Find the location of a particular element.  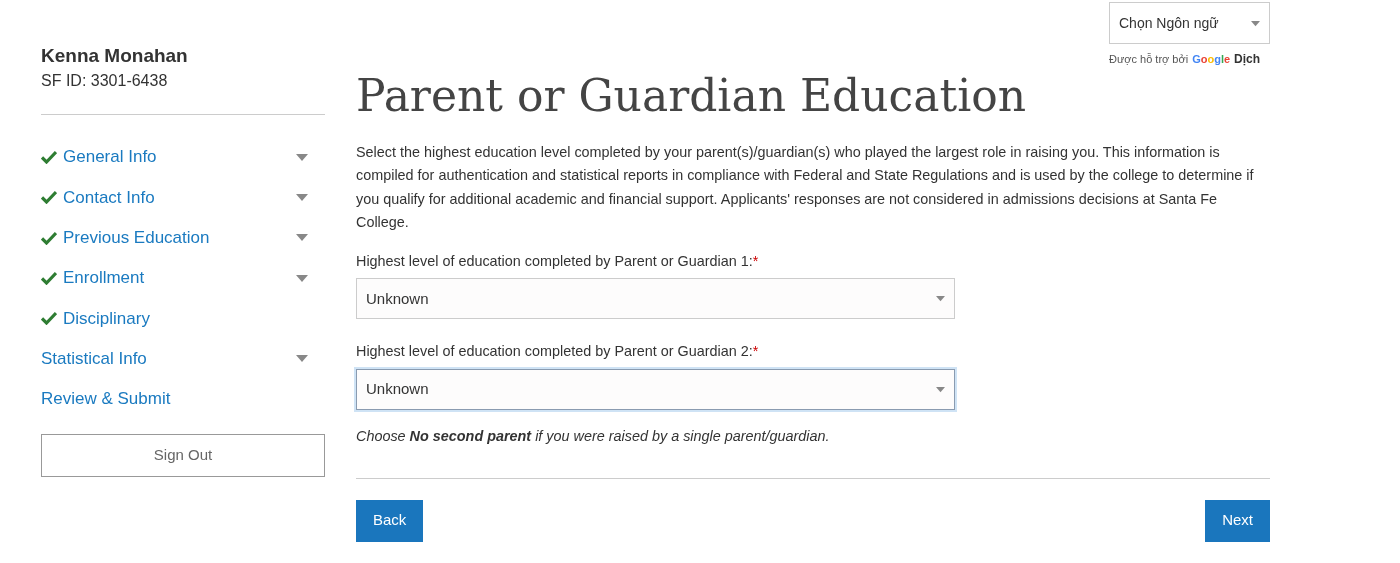

nav-link: Disciplinary is located at coordinates (183, 318).